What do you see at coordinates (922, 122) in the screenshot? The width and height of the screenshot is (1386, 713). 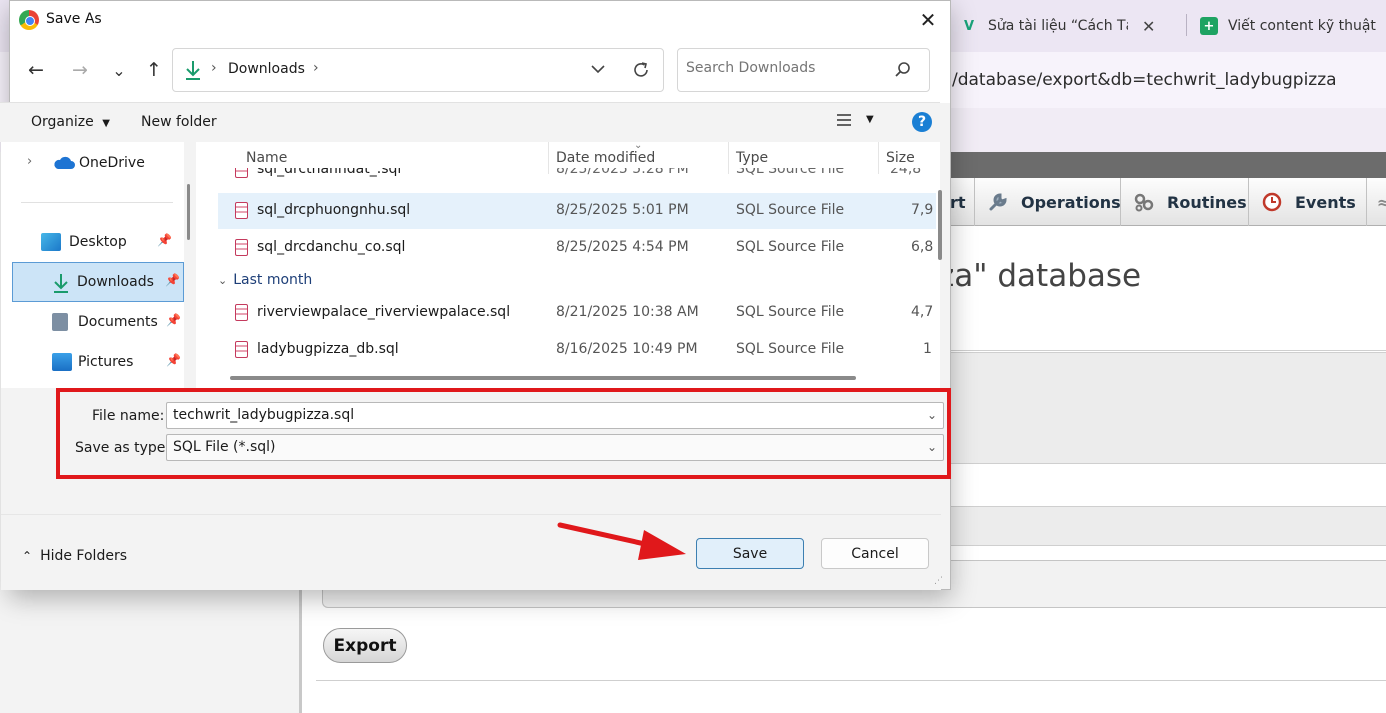 I see `help-icon: ?` at bounding box center [922, 122].